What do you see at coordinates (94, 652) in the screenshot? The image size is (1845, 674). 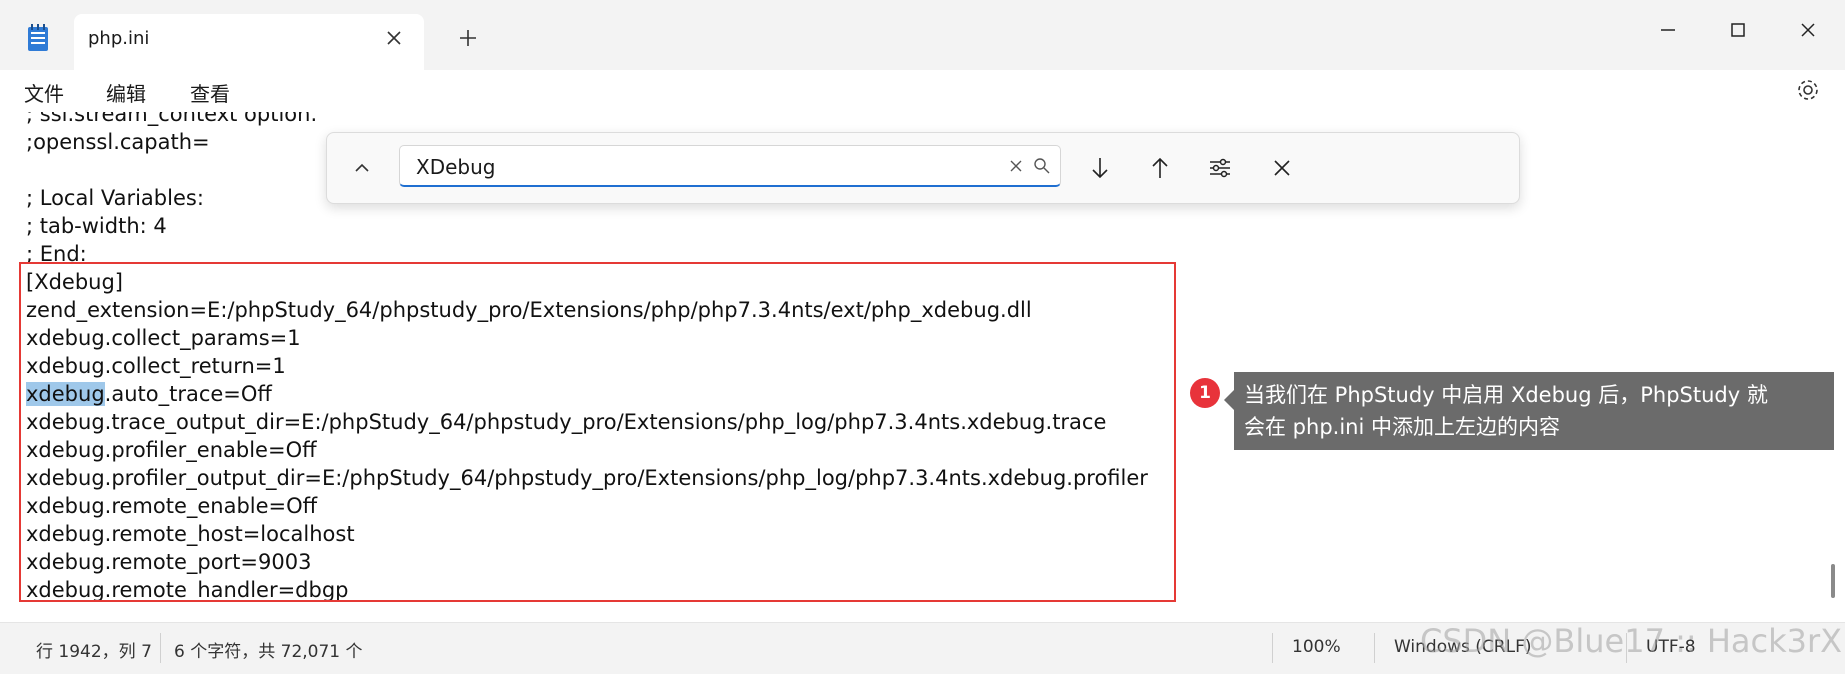 I see `cursor-position: 行 1942，列 7` at bounding box center [94, 652].